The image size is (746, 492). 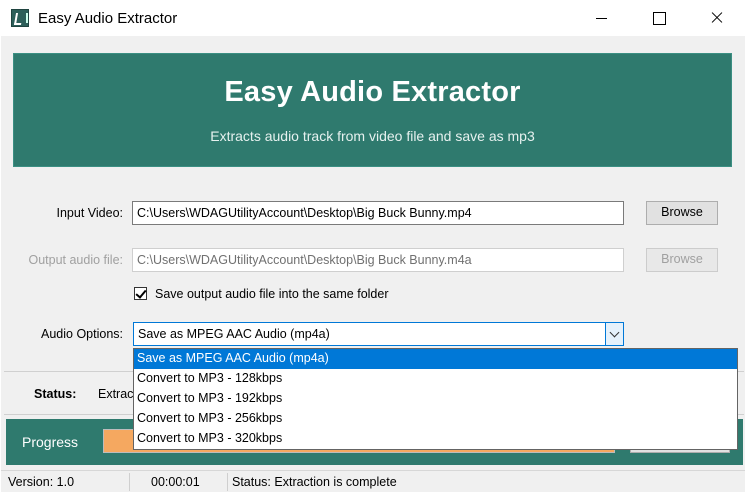 What do you see at coordinates (614, 334) in the screenshot?
I see `chevron-down-icon` at bounding box center [614, 334].